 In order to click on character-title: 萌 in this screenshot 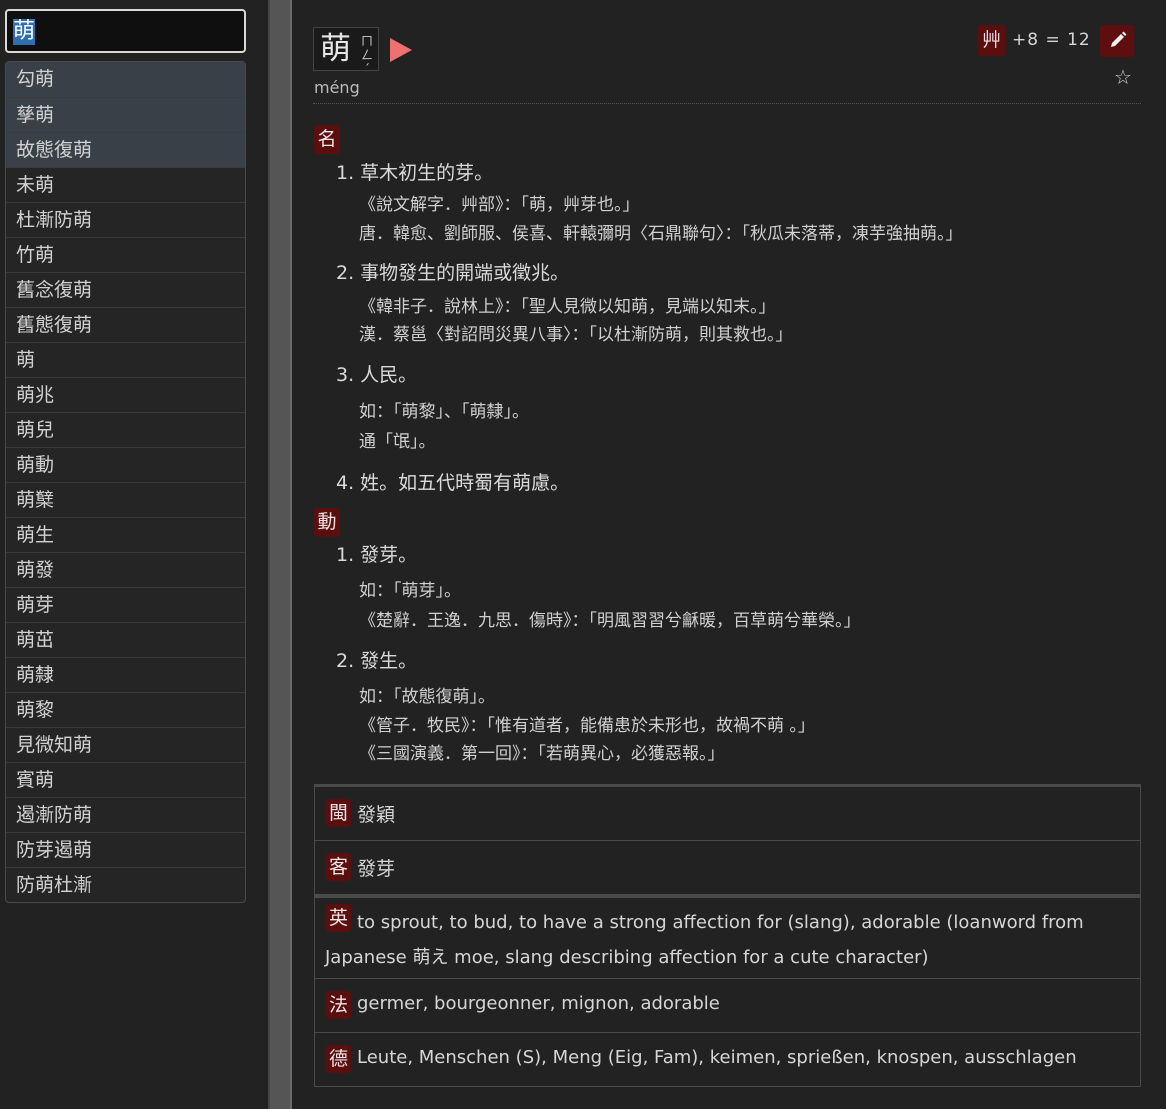, I will do `click(335, 49)`.